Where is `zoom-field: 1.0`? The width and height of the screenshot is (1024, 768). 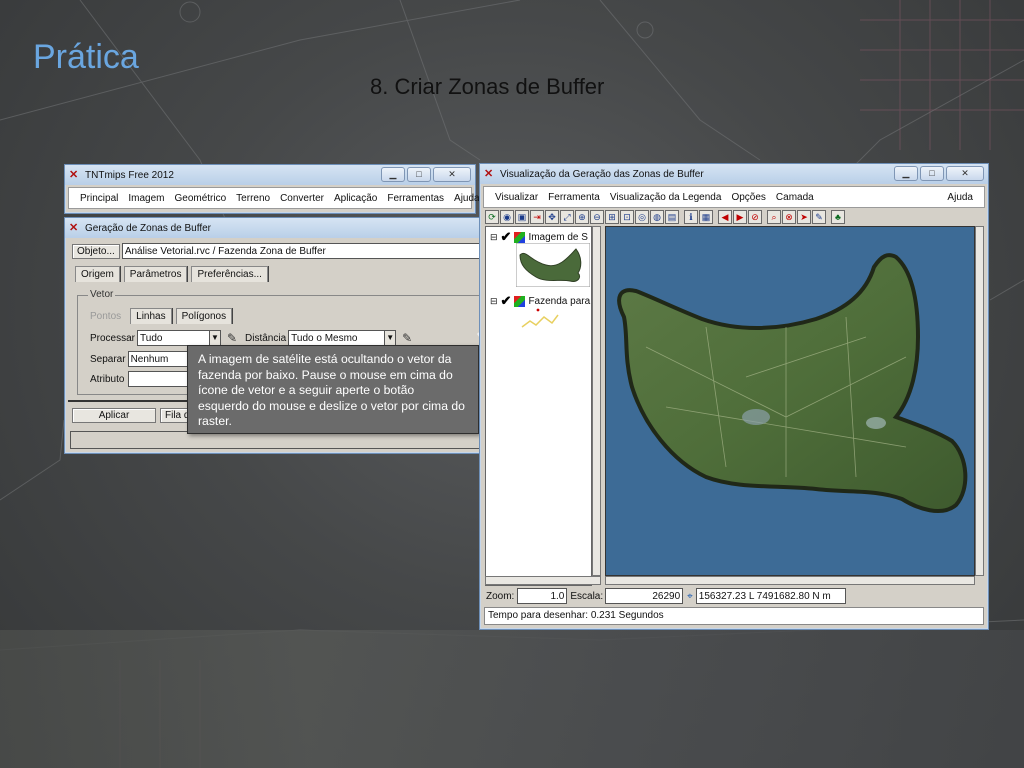
zoom-field: 1.0 is located at coordinates (542, 596).